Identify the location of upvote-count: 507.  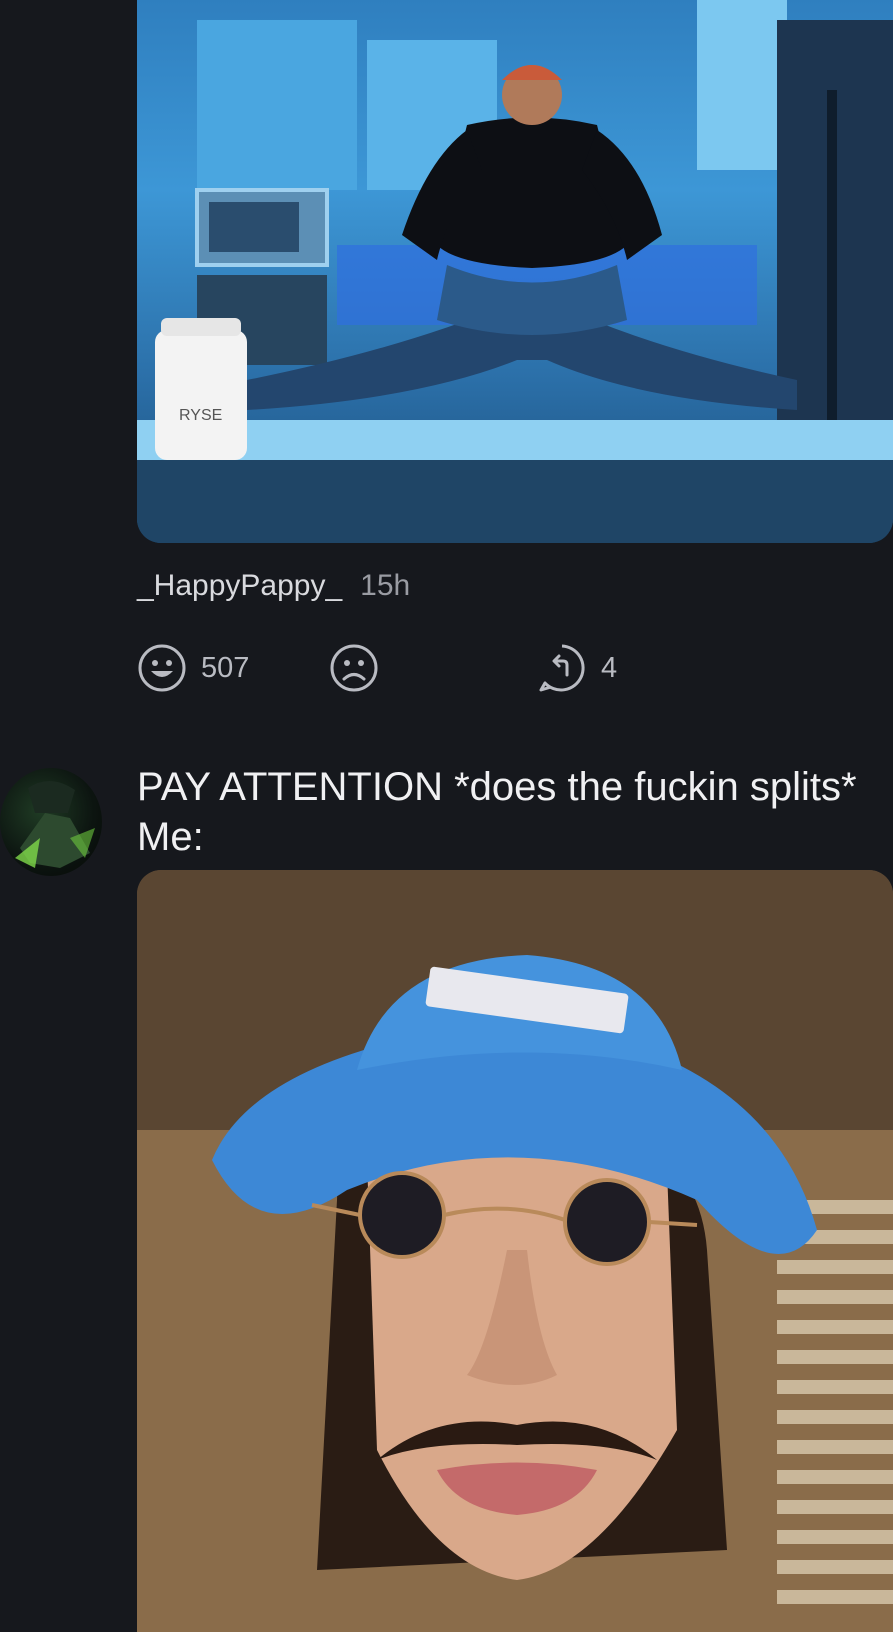
(225, 667).